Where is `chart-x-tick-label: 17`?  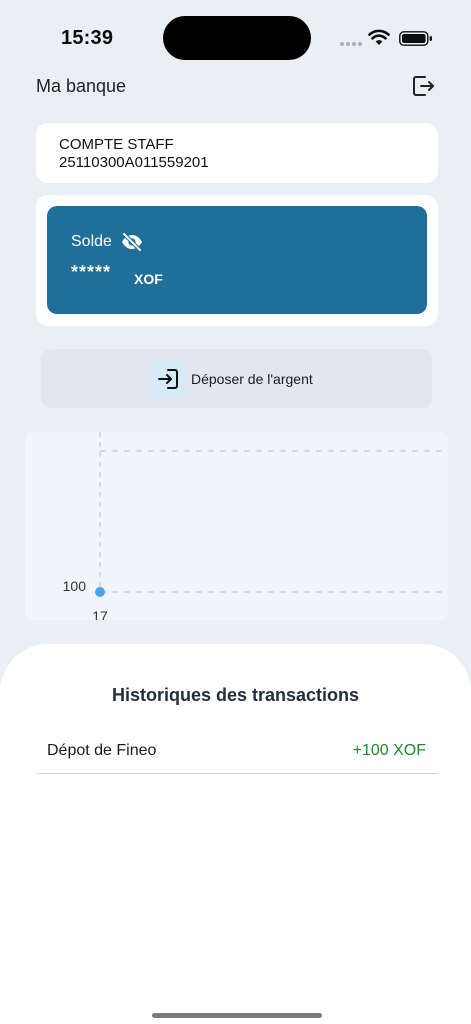 chart-x-tick-label: 17 is located at coordinates (100, 614).